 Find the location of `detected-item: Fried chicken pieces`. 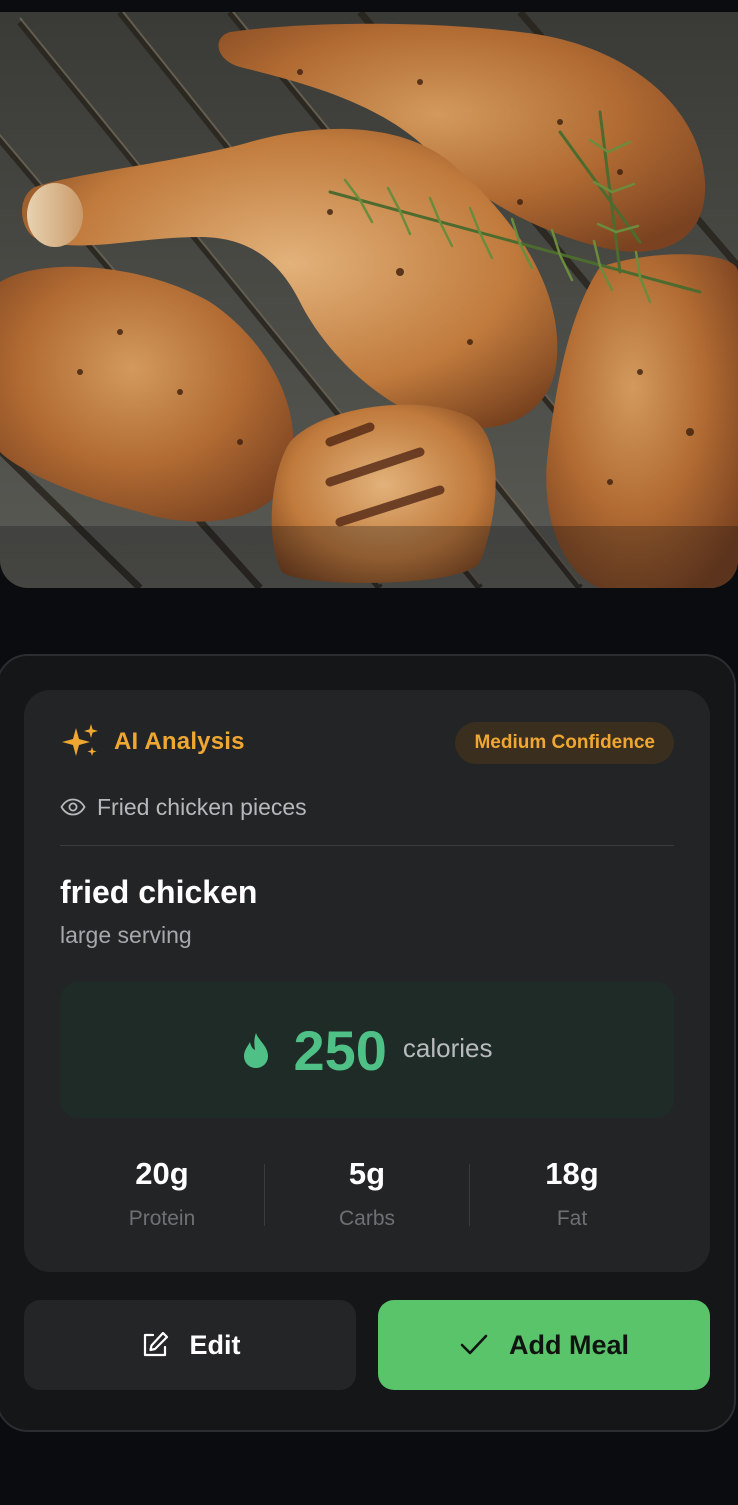

detected-item: Fried chicken pieces is located at coordinates (183, 807).